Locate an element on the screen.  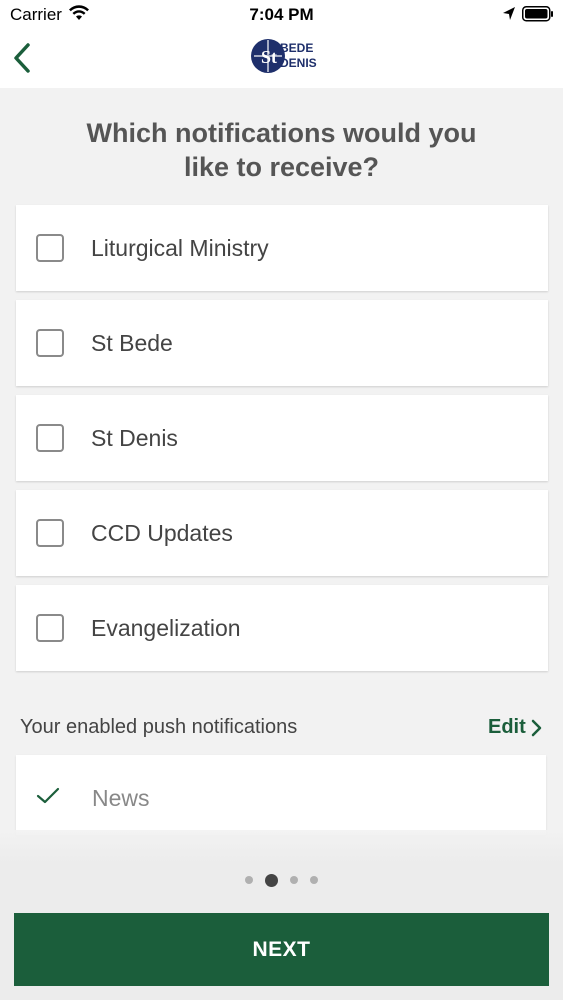
option-label: Liturgical Ministry is located at coordinates (180, 248).